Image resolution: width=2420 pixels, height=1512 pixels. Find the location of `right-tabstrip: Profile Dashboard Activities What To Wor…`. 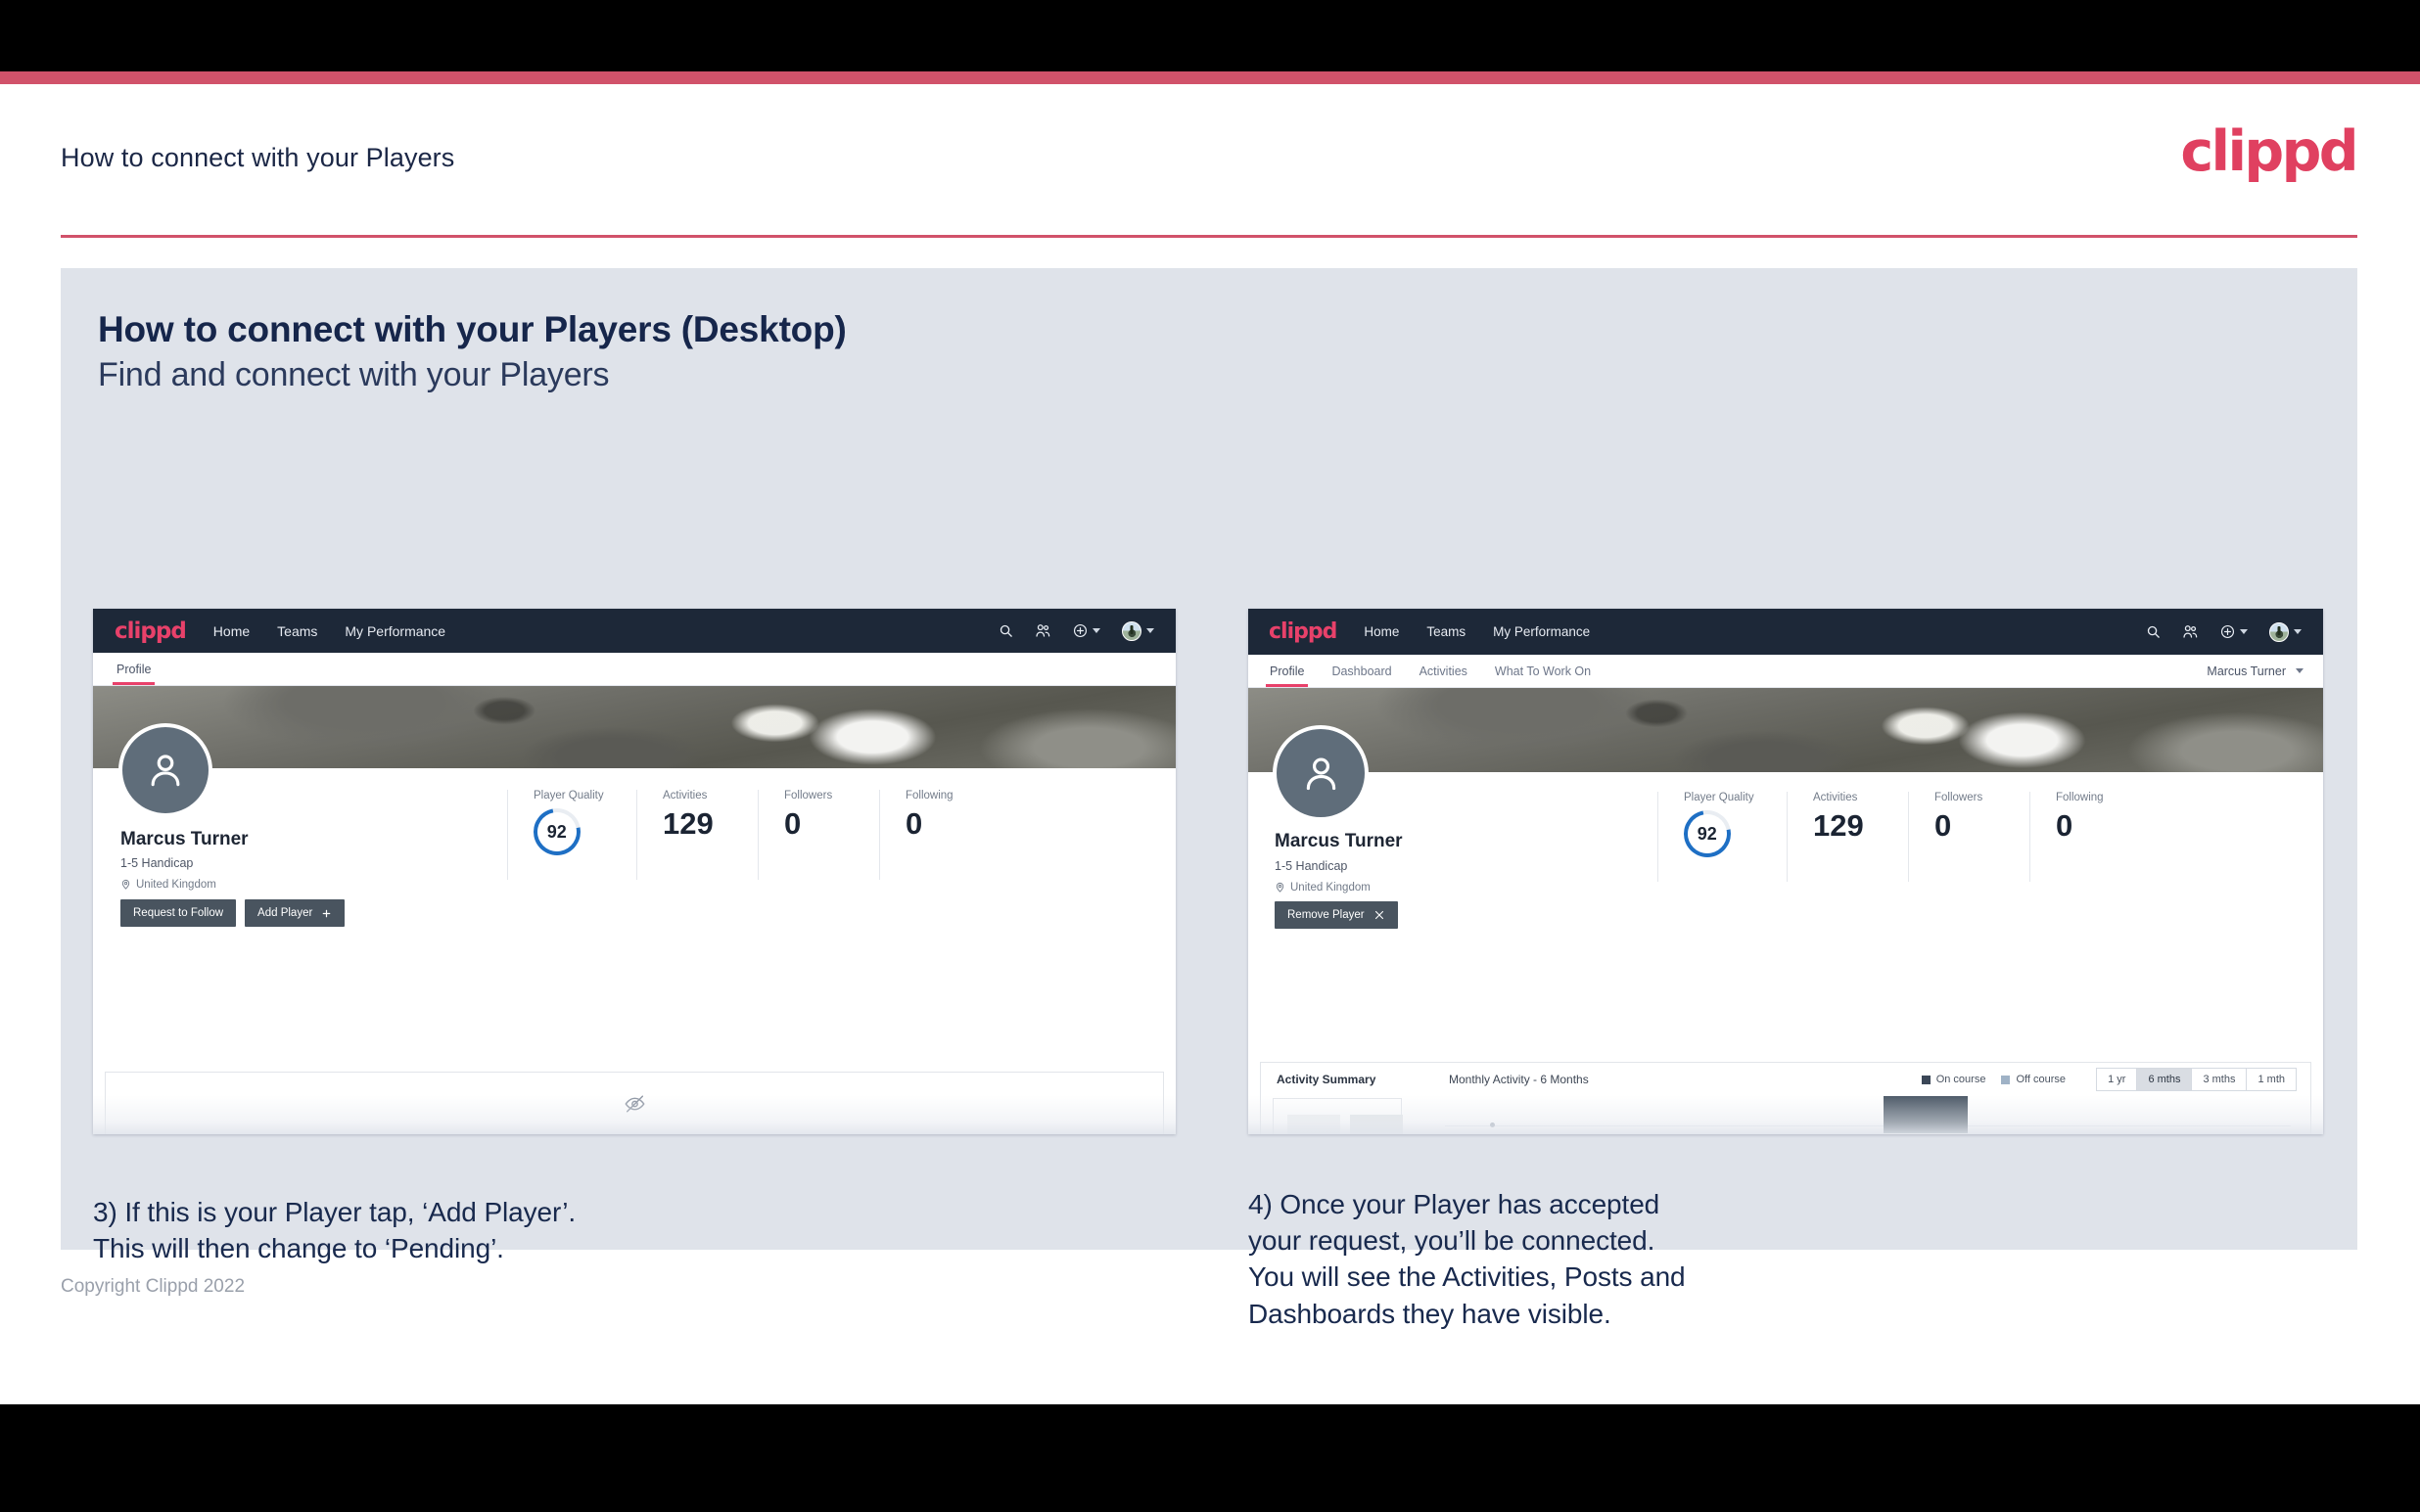

right-tabstrip: Profile Dashboard Activities What To Wor… is located at coordinates (1785, 671).